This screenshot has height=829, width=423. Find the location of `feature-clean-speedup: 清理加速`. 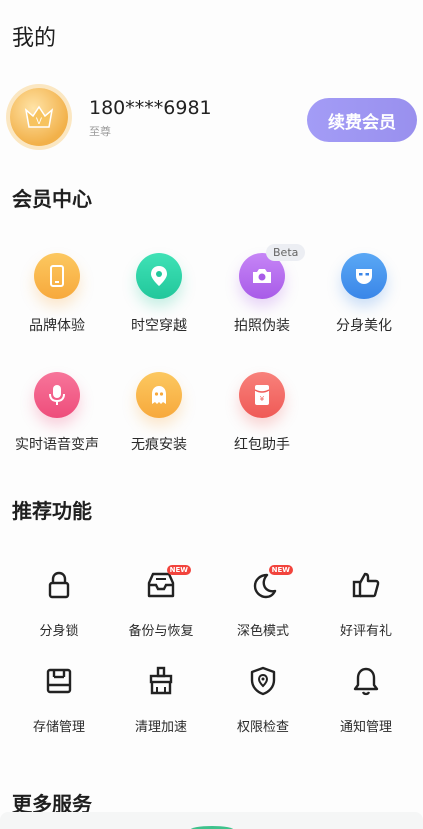

feature-clean-speedup: 清理加速 is located at coordinates (161, 700).